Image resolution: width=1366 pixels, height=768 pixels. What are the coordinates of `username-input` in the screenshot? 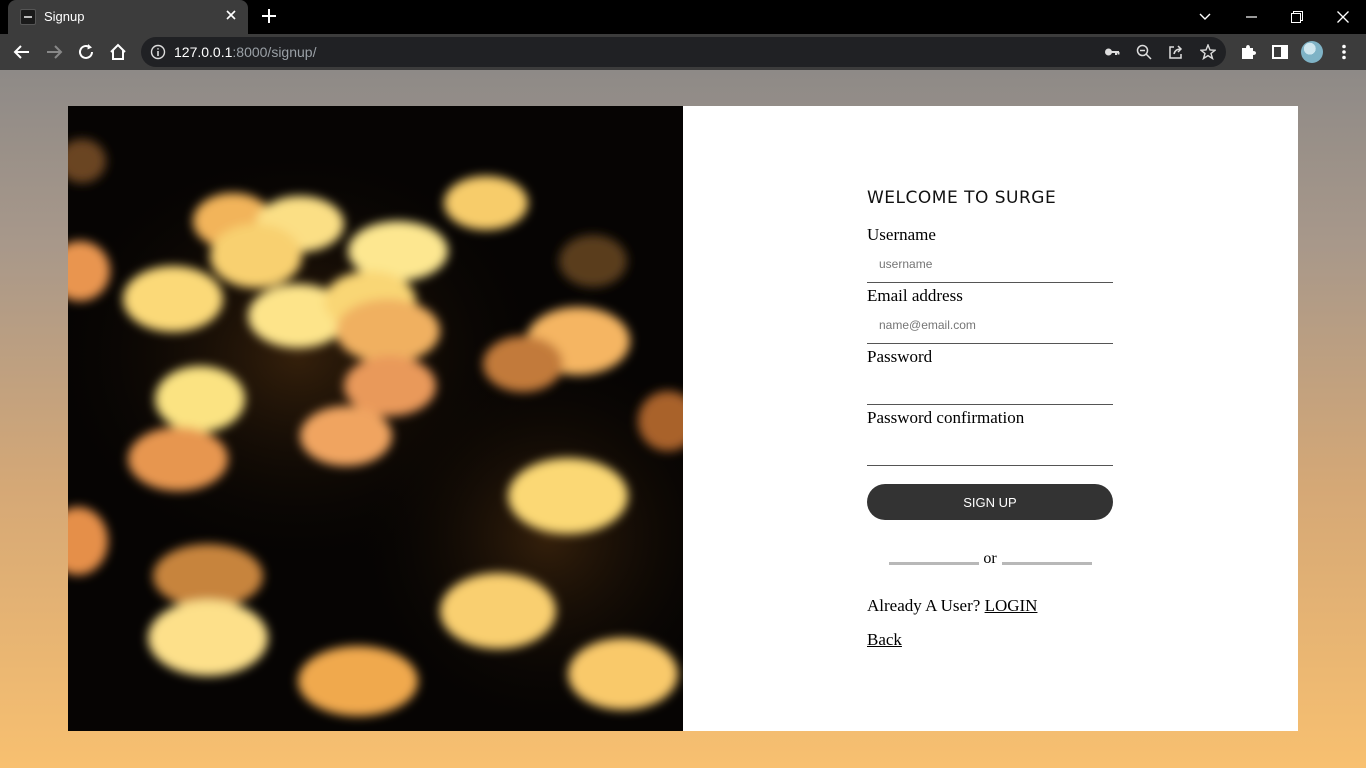 It's located at (990, 264).